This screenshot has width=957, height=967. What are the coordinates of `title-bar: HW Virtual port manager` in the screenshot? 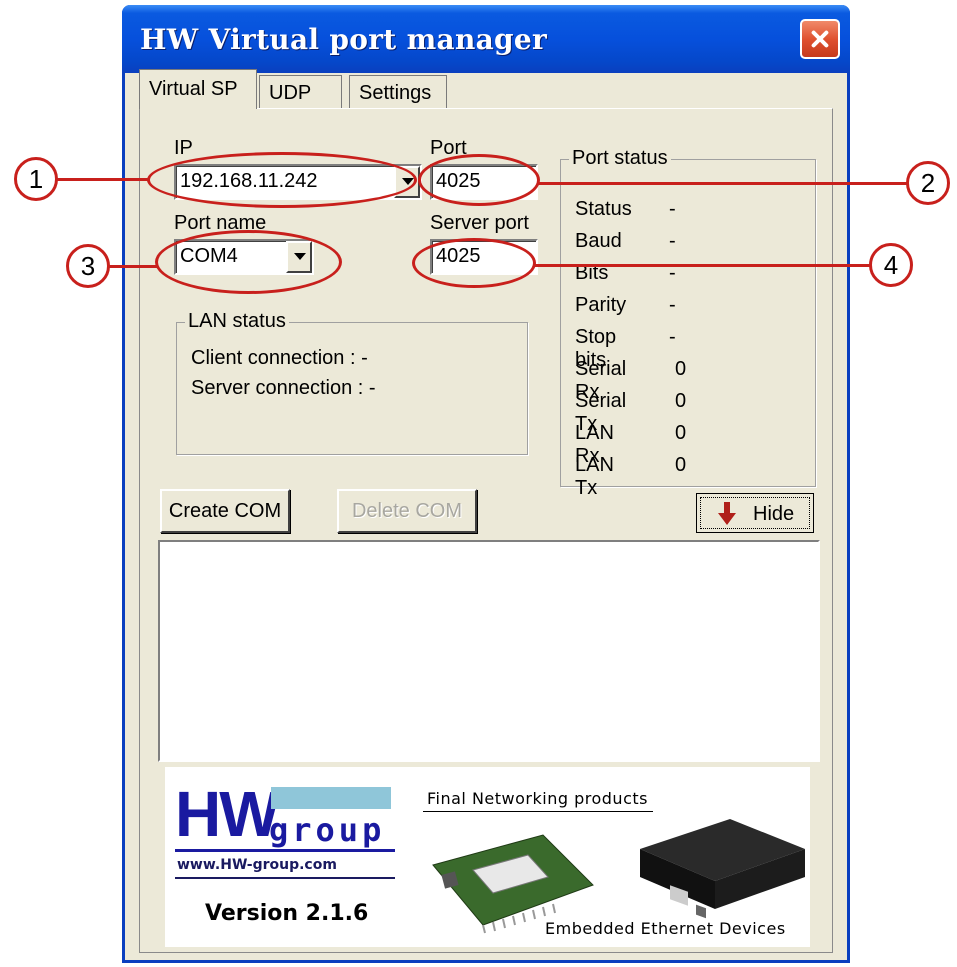 It's located at (486, 39).